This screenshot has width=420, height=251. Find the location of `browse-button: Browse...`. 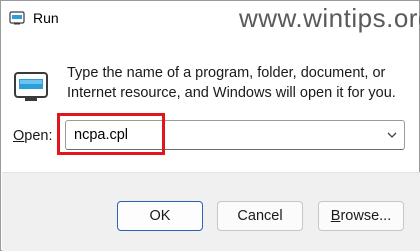

browse-button: Browse... is located at coordinates (361, 216).